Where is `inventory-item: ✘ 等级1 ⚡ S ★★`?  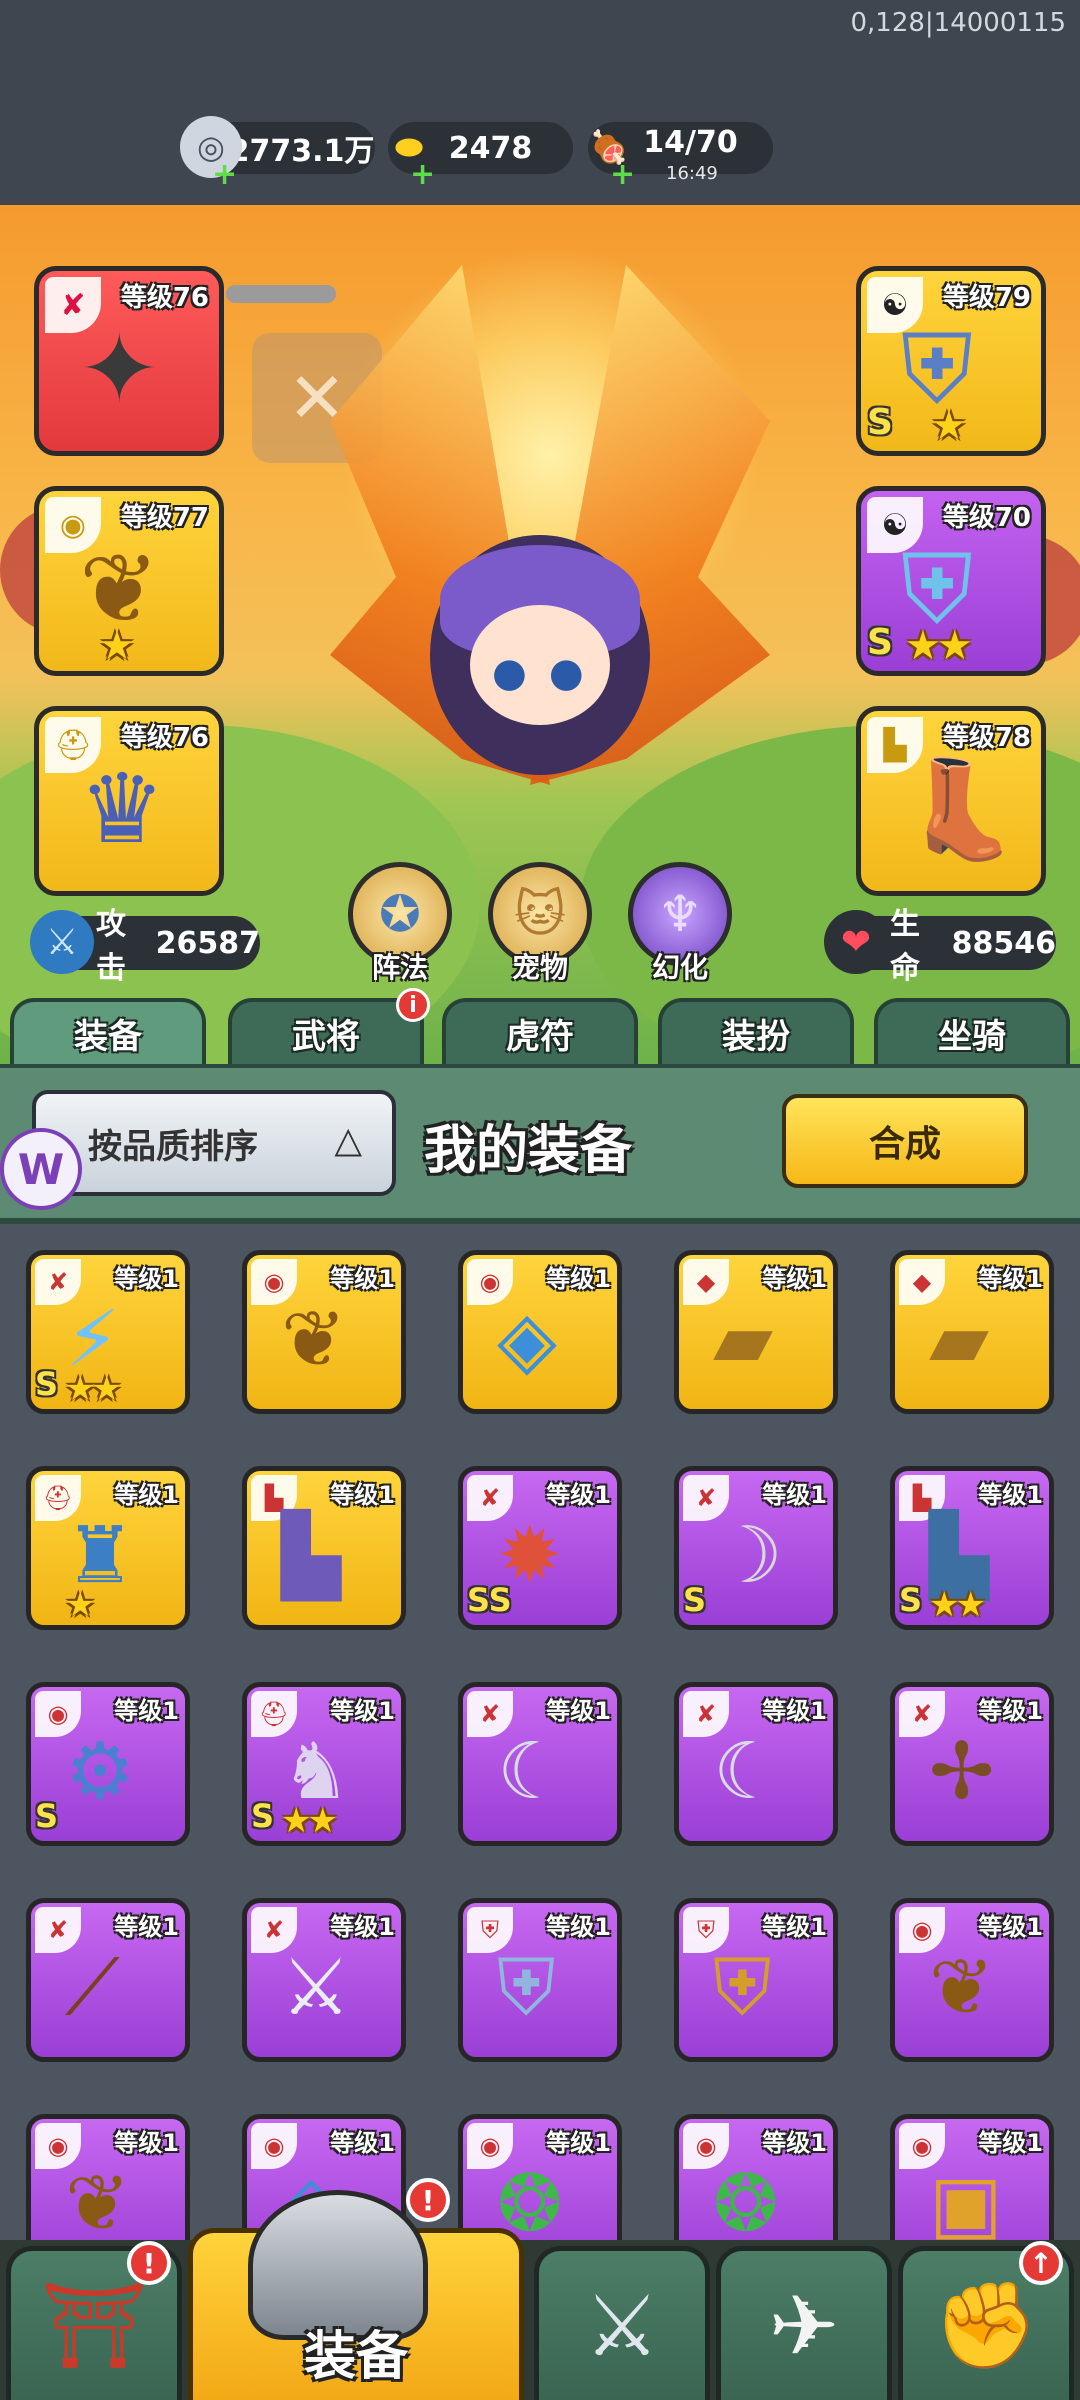 inventory-item: ✘ 等级1 ⚡ S ★★ is located at coordinates (108, 1332).